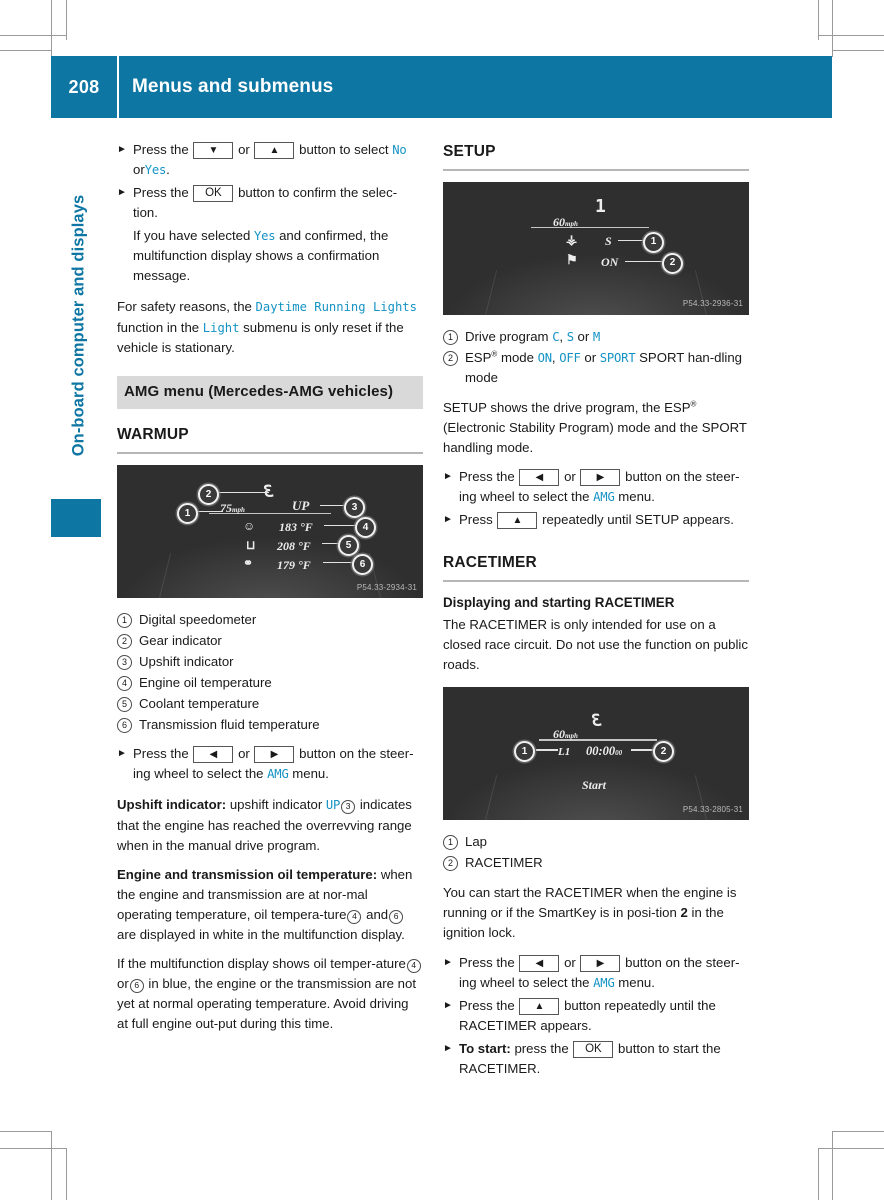  What do you see at coordinates (344, 149) in the screenshot?
I see `step-text-middle: button to select` at bounding box center [344, 149].